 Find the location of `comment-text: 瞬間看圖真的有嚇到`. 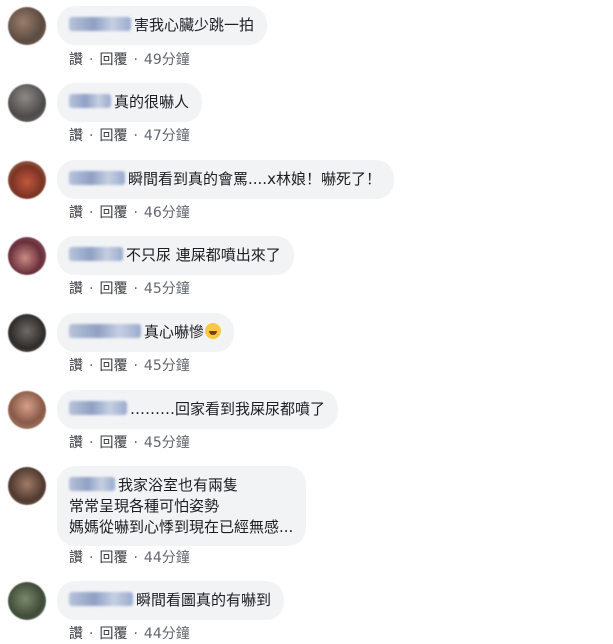

comment-text: 瞬間看圖真的有嚇到 is located at coordinates (204, 600).